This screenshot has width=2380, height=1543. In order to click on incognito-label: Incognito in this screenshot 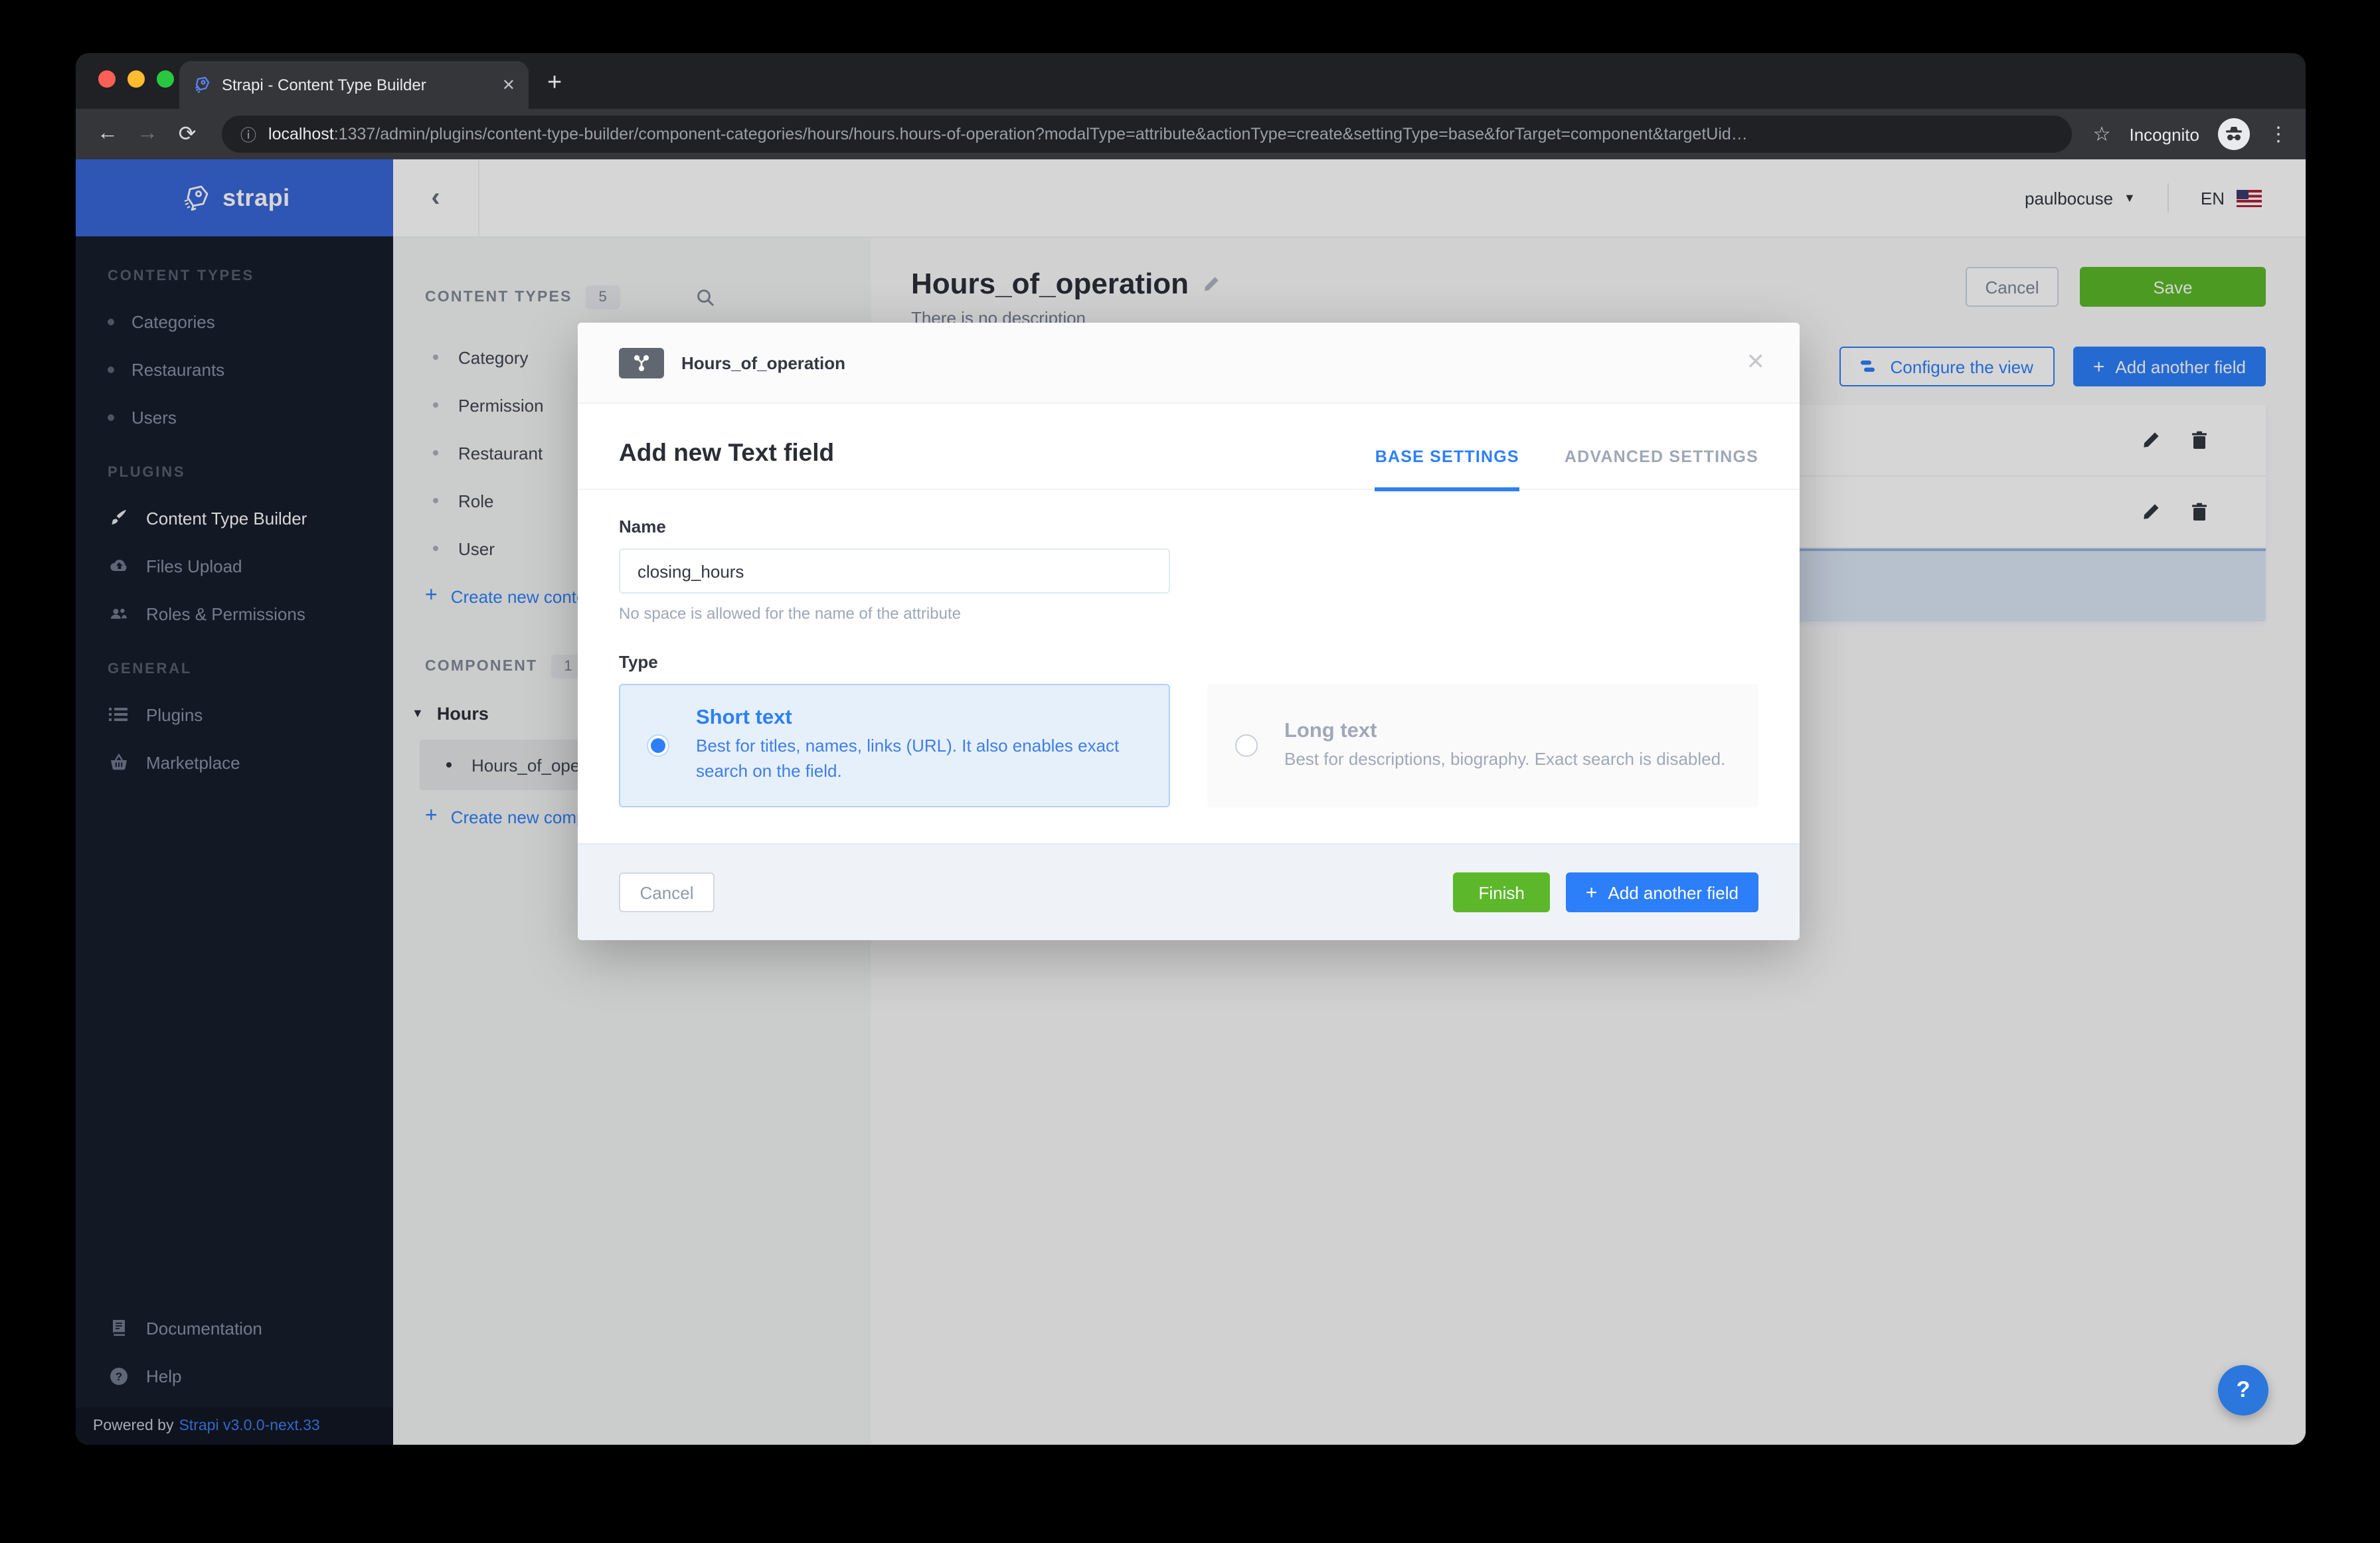, I will do `click(2164, 134)`.